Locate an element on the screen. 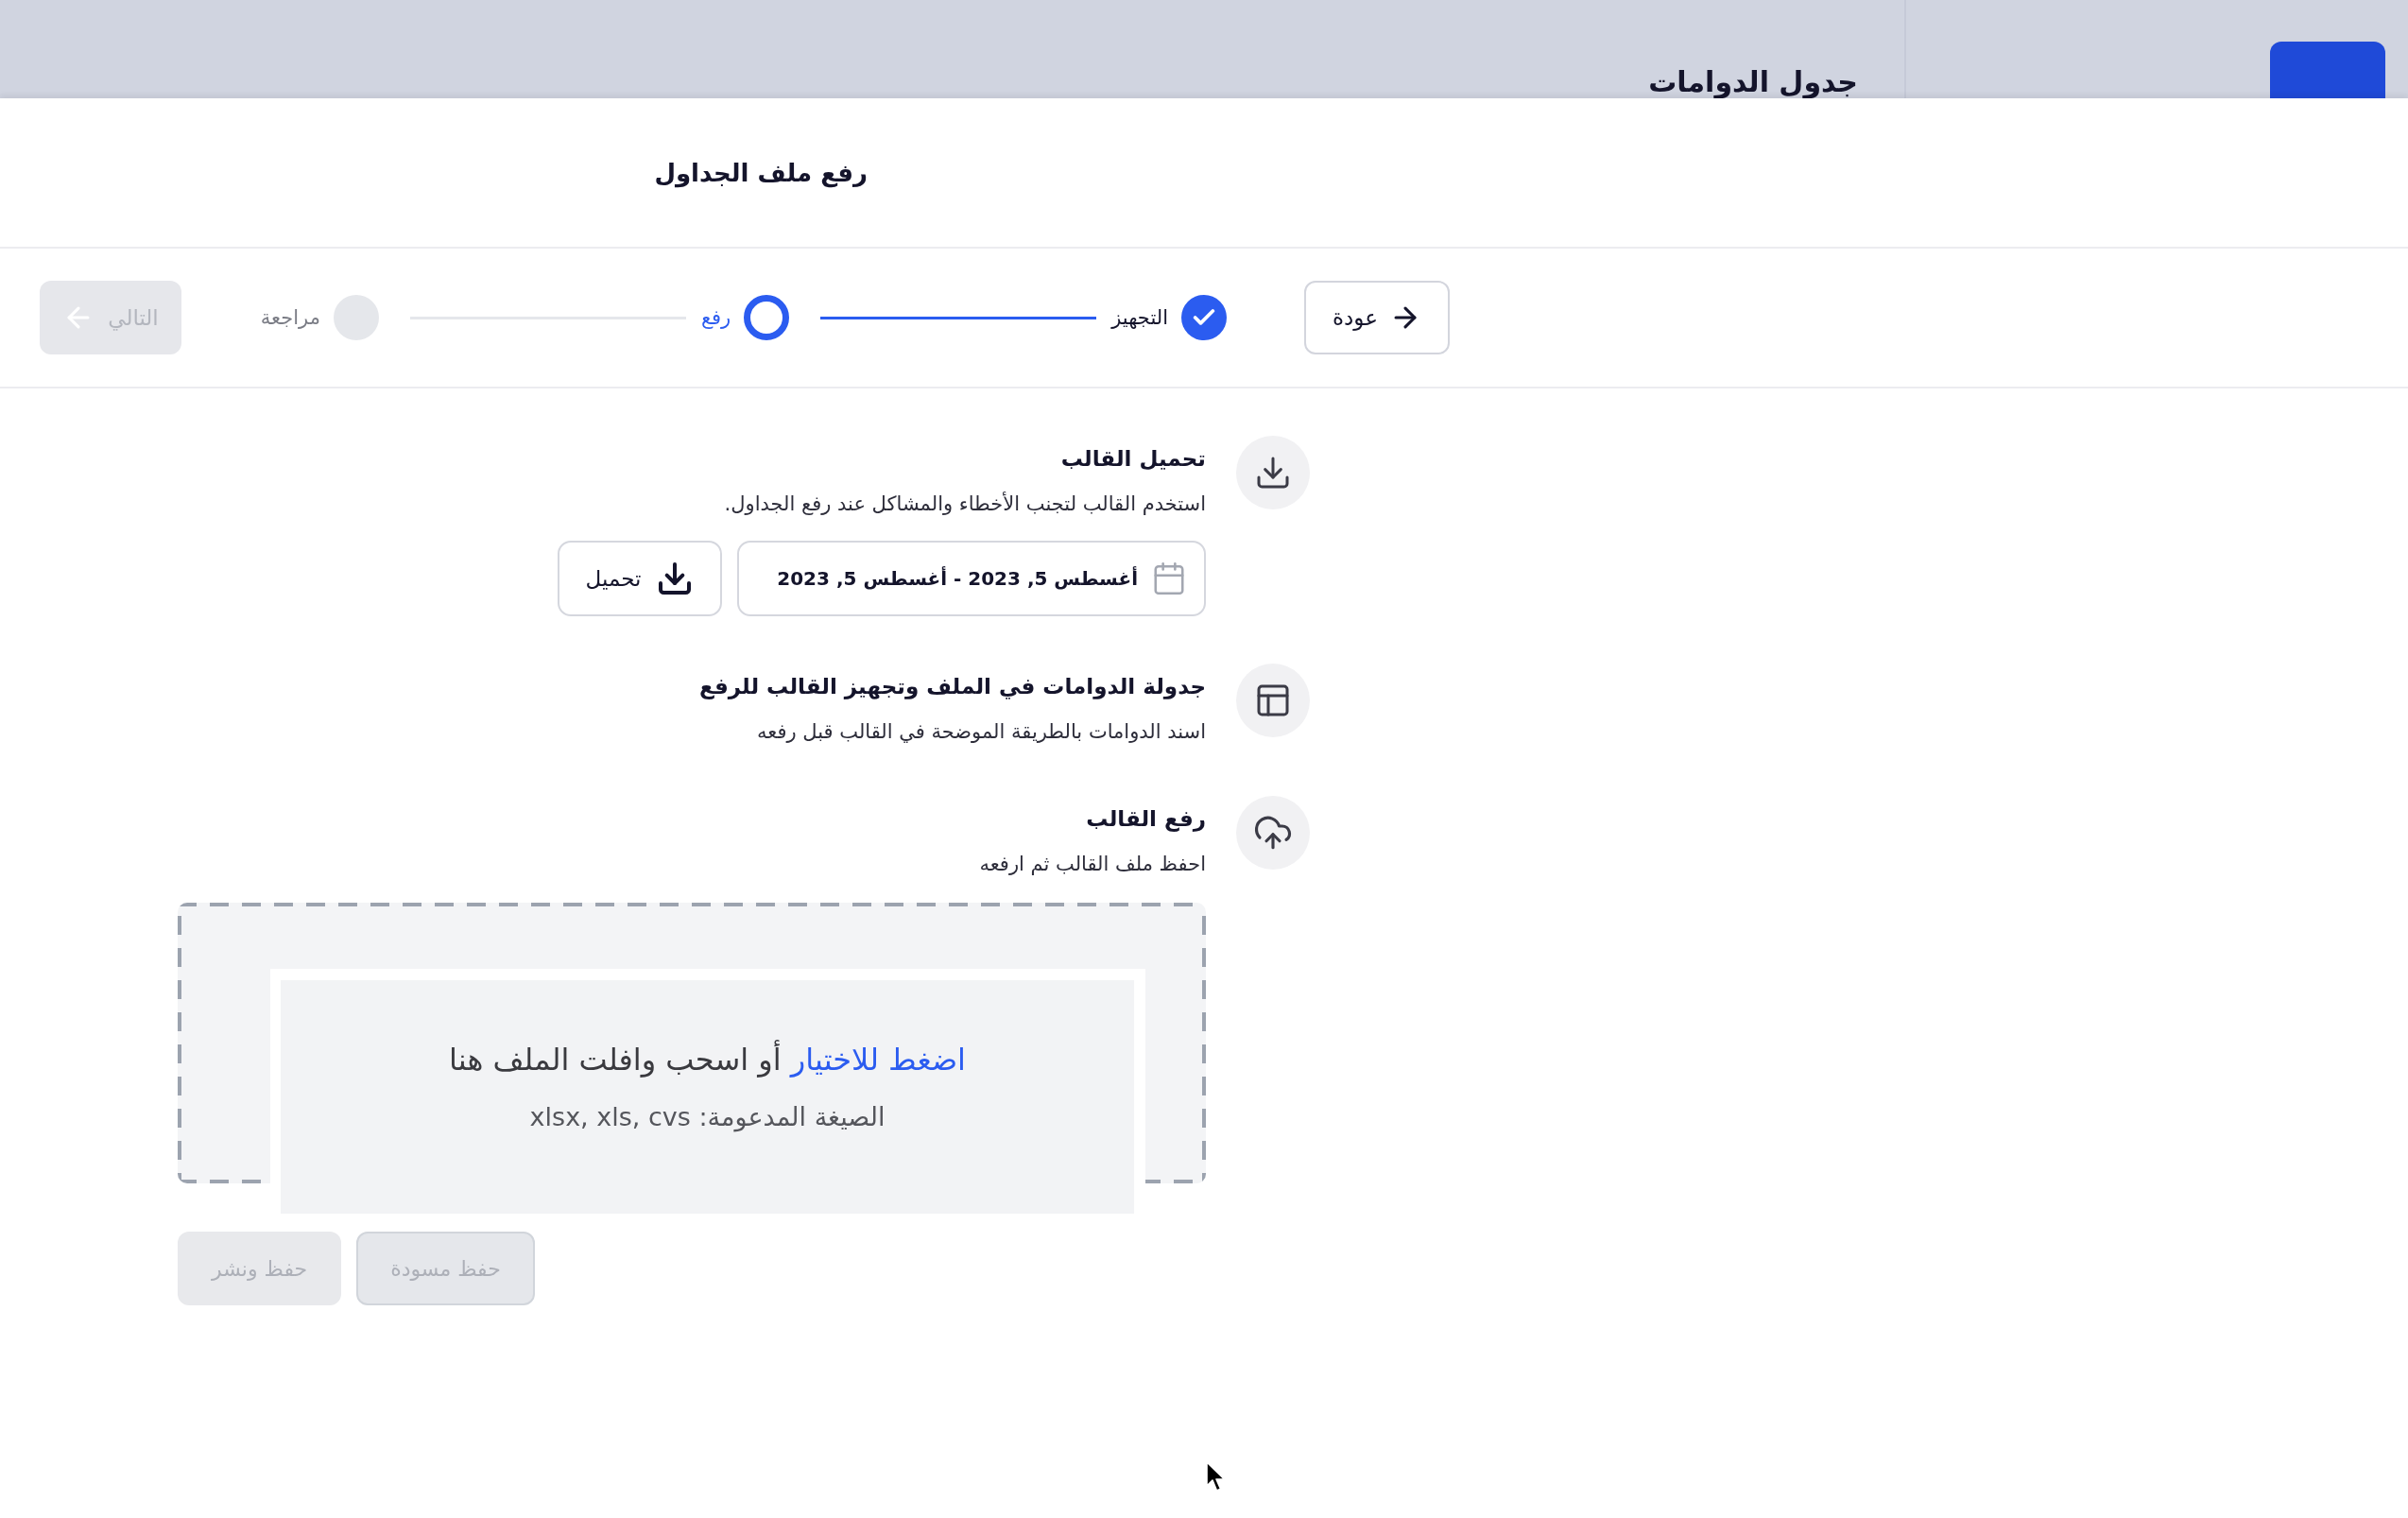 The image size is (2408, 1518). drop-instruction: اضغط للاختيار أو اسحب وافلت الملف هنا is located at coordinates (707, 1059).